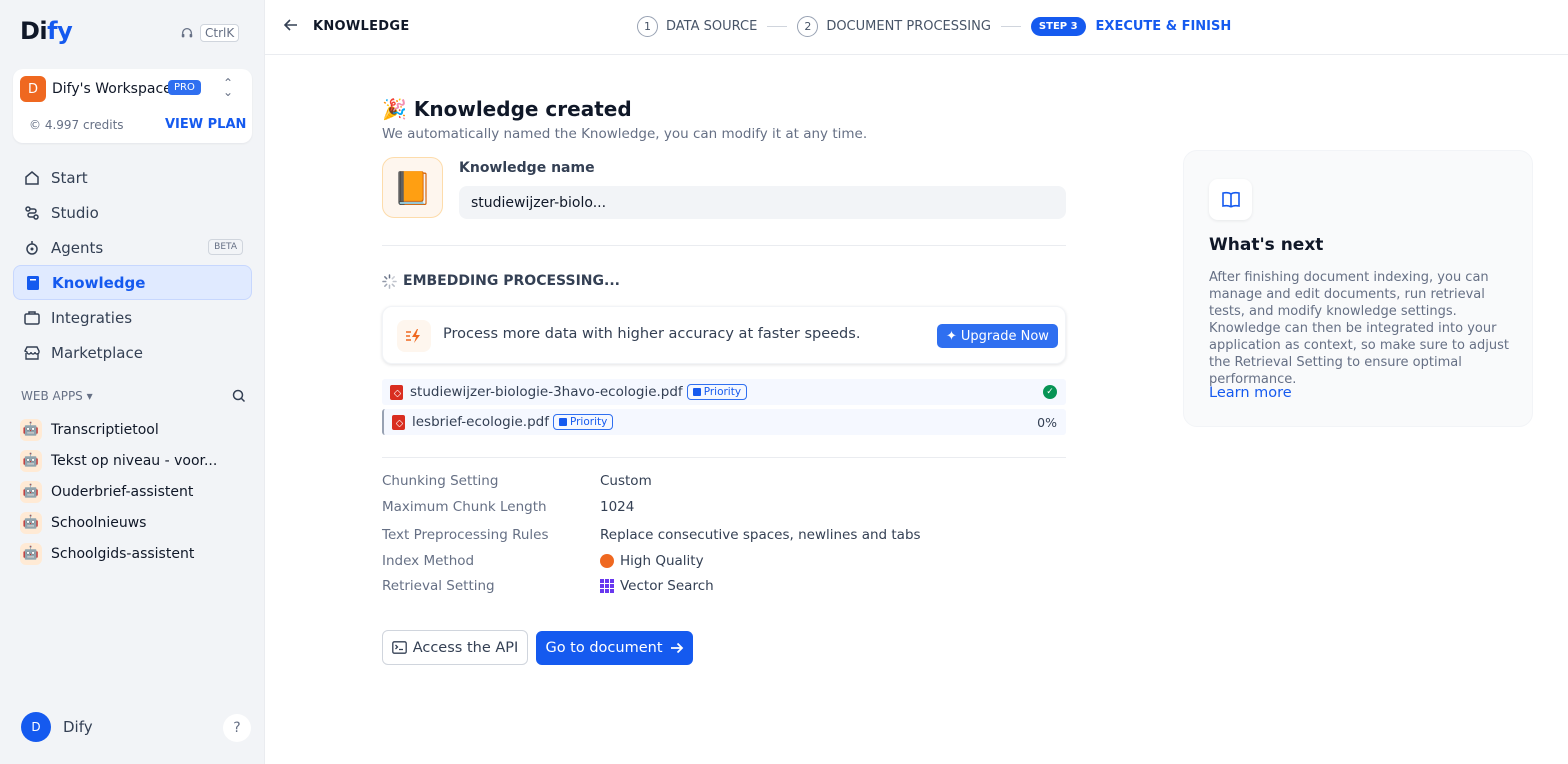 This screenshot has width=1568, height=764. What do you see at coordinates (414, 336) in the screenshot?
I see `lightning-icon` at bounding box center [414, 336].